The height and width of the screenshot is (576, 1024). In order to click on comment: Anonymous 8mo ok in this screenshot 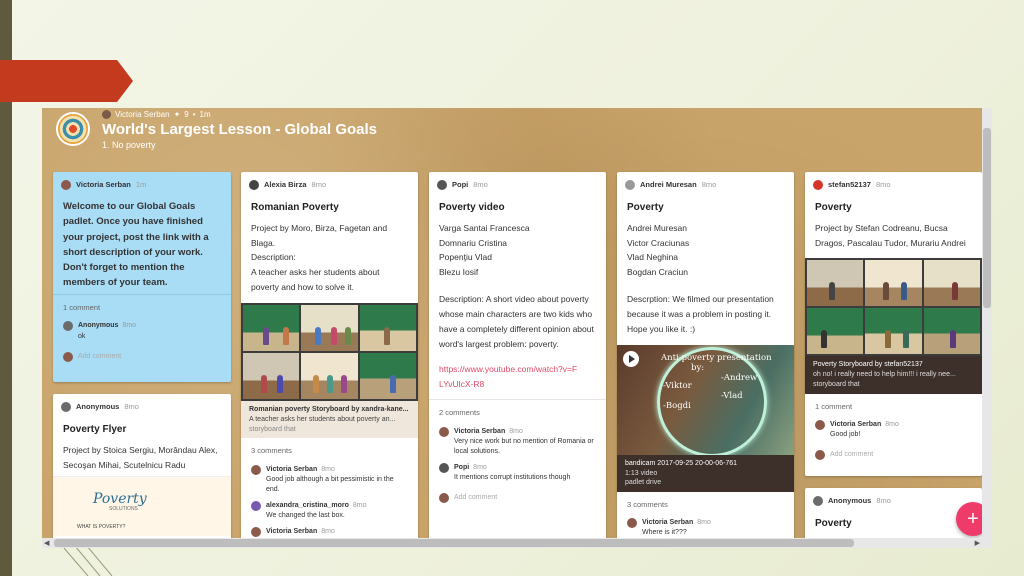, I will do `click(142, 331)`.